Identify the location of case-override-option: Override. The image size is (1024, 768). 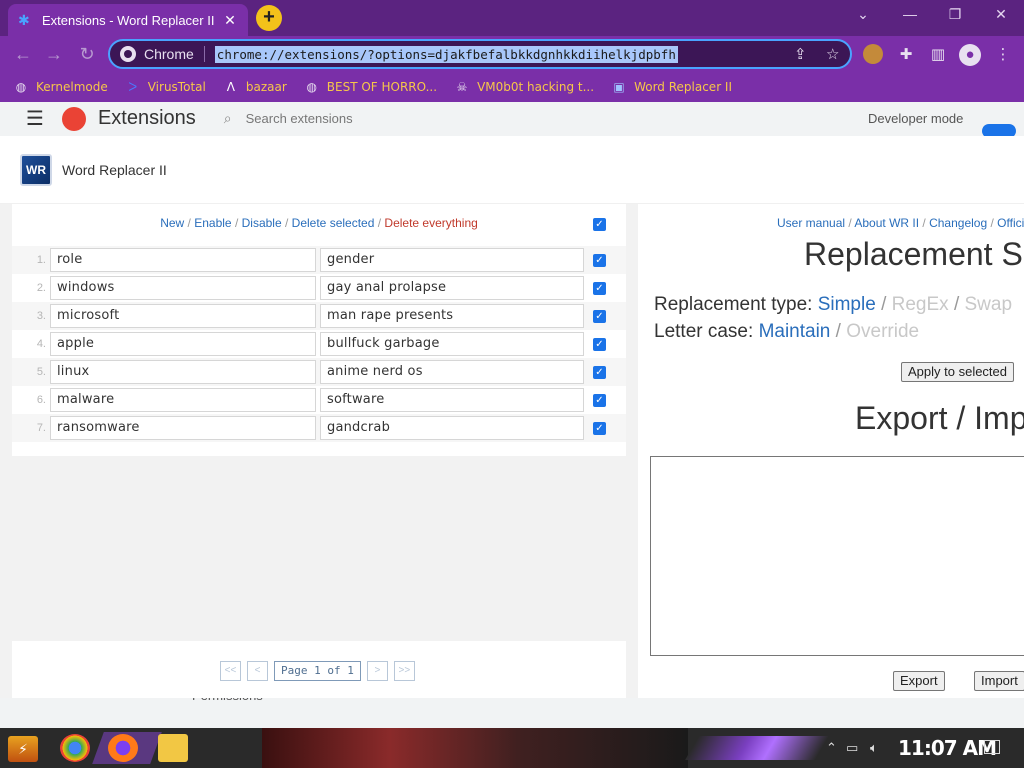
(882, 331).